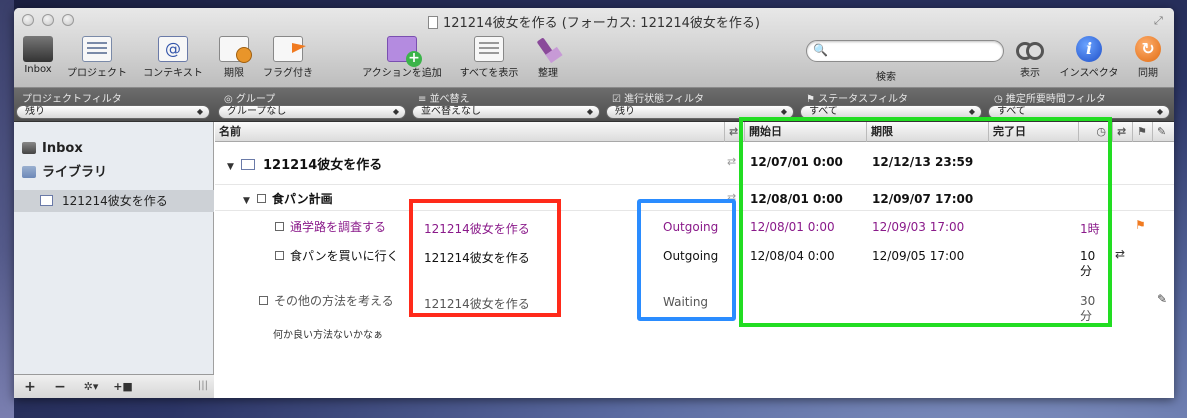  Describe the element at coordinates (114, 260) in the screenshot. I see `sidebar: Inbox ライブラリ 121214彼女を作る + − ✲▾ +■ |||` at that location.